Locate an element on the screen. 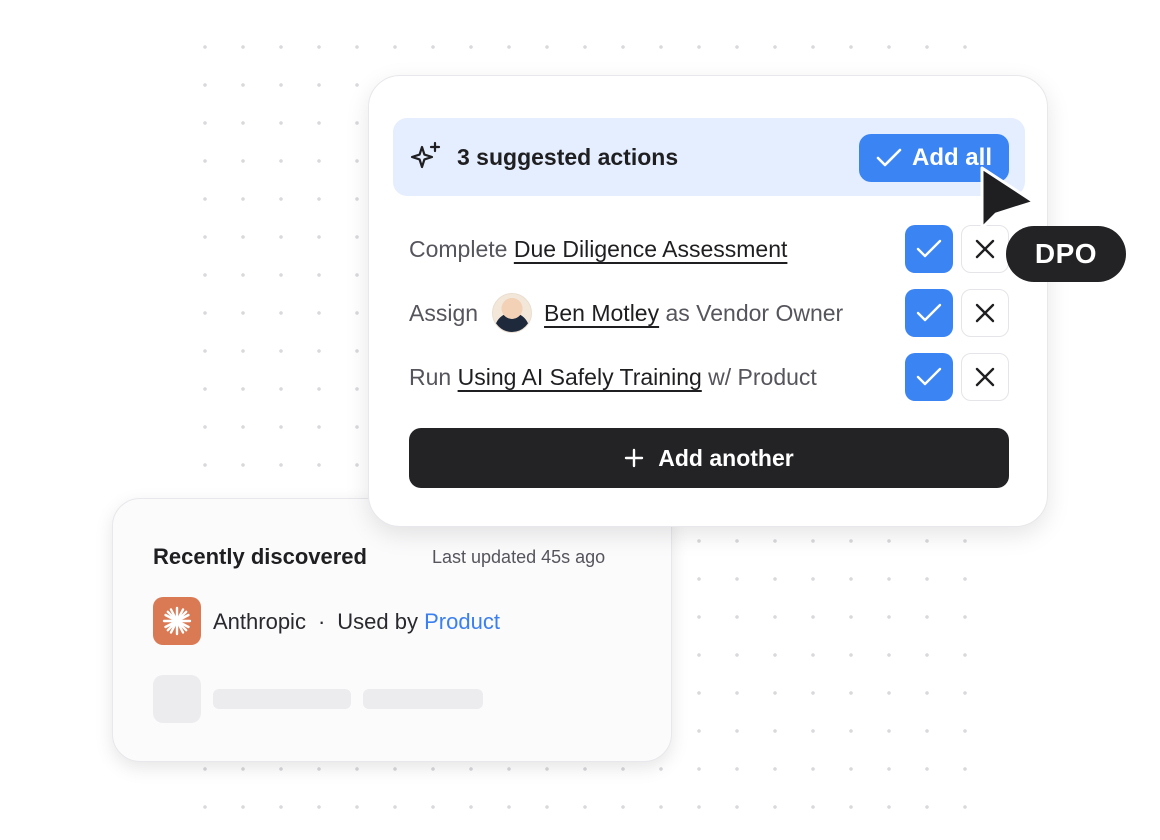 This screenshot has width=1160, height=840. skeleton-logo-placeholder is located at coordinates (177, 699).